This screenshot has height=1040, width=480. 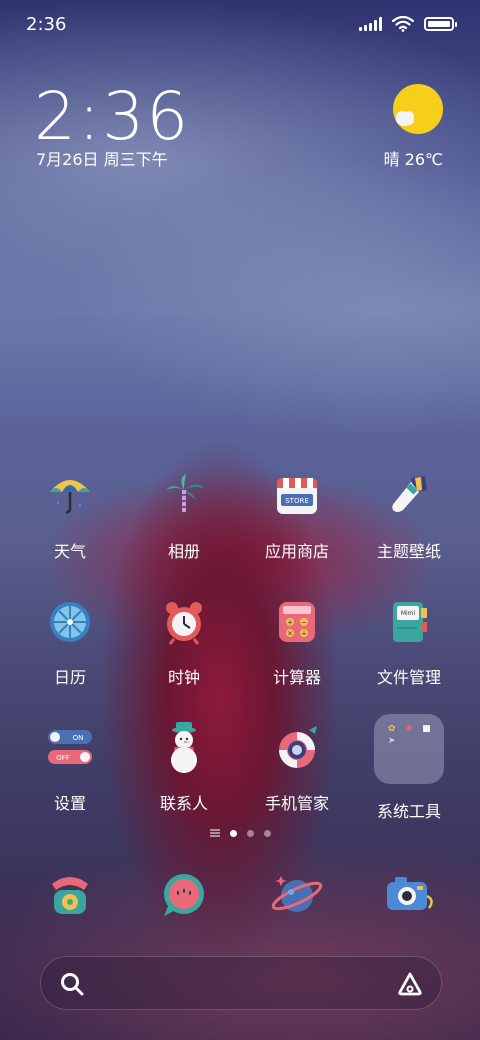 I want to click on app-calculator: + − × ÷ 计算器, so click(x=297, y=641).